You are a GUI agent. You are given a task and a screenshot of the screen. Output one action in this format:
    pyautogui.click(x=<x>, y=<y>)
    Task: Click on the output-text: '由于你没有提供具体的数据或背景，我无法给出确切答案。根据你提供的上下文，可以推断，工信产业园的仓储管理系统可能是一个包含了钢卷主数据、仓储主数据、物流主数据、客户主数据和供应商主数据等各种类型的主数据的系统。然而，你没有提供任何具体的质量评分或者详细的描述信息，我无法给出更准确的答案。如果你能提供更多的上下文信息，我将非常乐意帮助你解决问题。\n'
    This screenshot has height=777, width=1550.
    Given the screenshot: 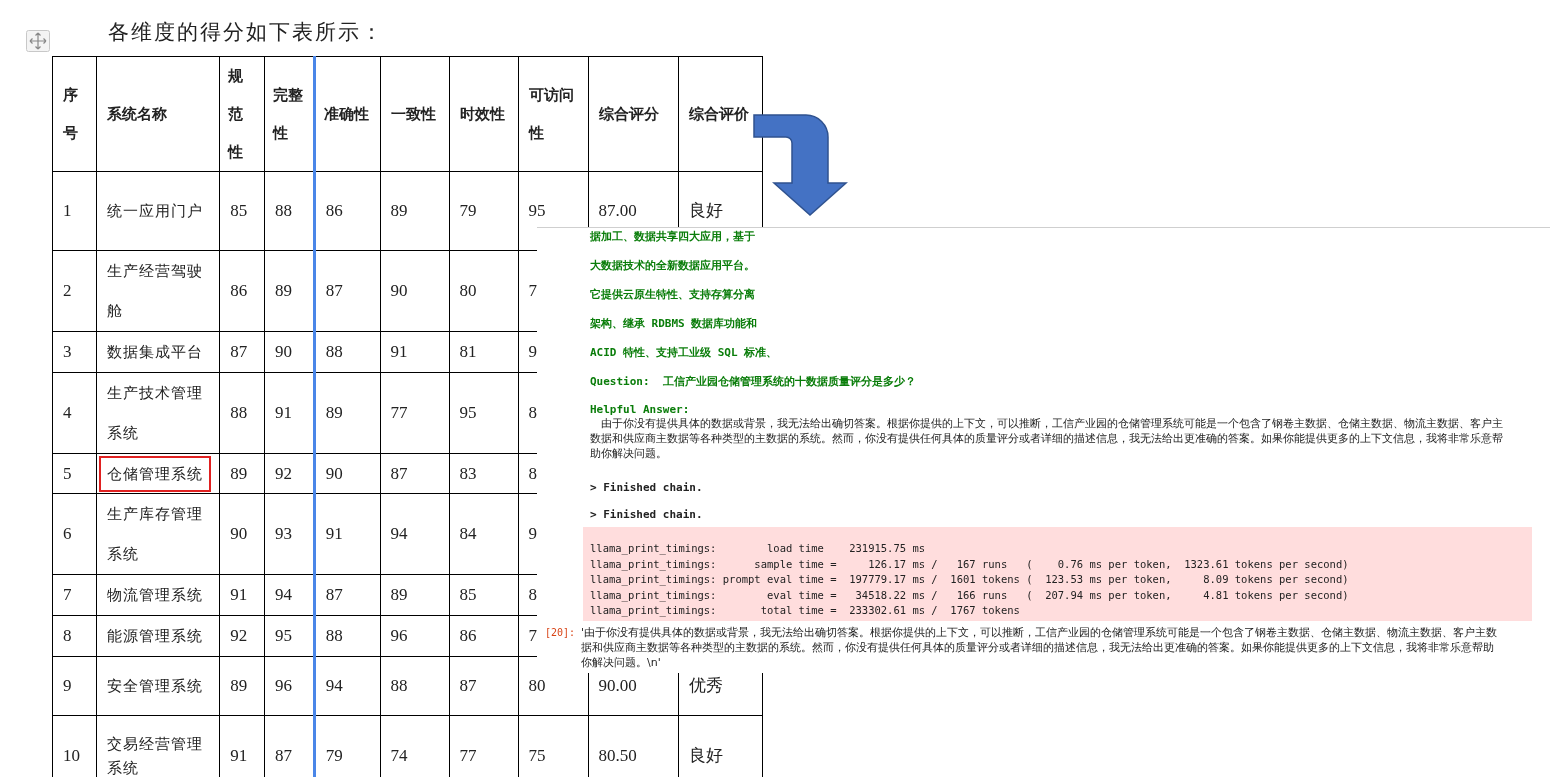 What is the action you would take?
    pyautogui.click(x=1040, y=647)
    